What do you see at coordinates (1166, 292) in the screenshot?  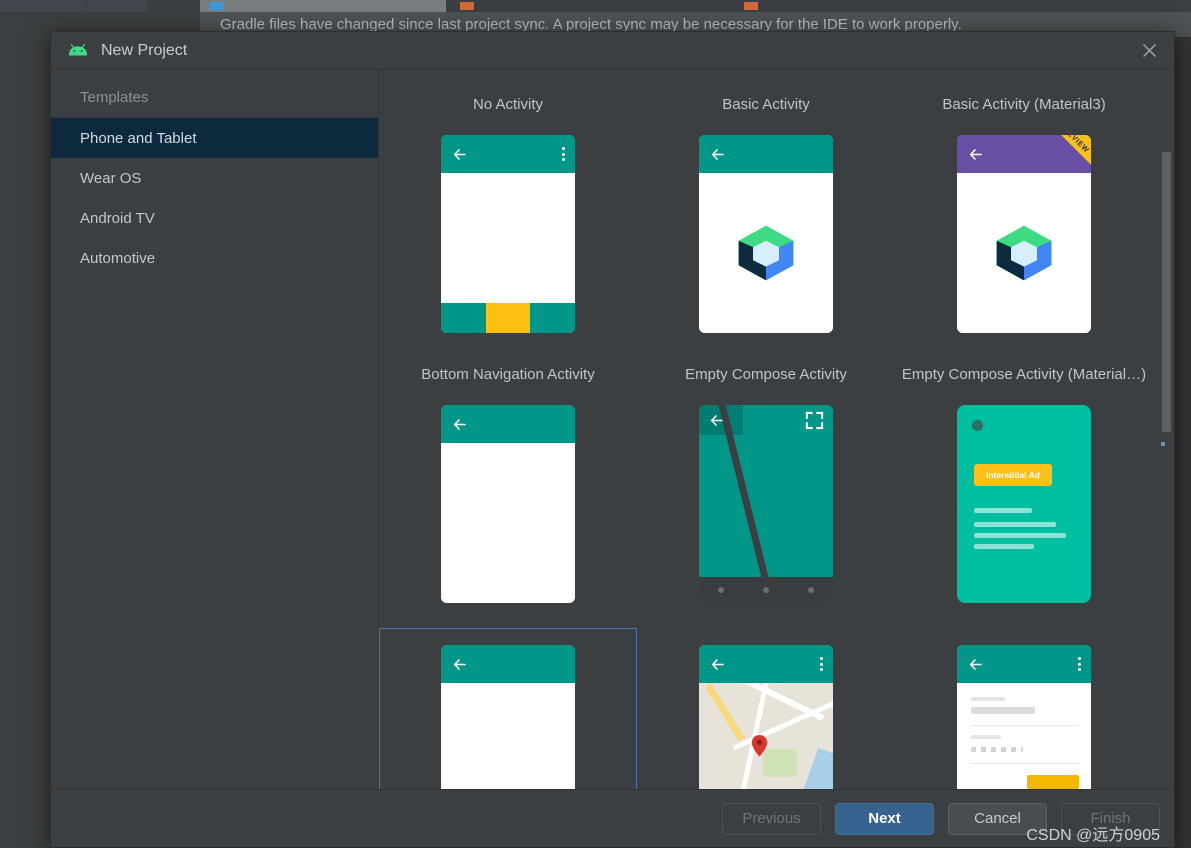 I see `scrollbar-thumb` at bounding box center [1166, 292].